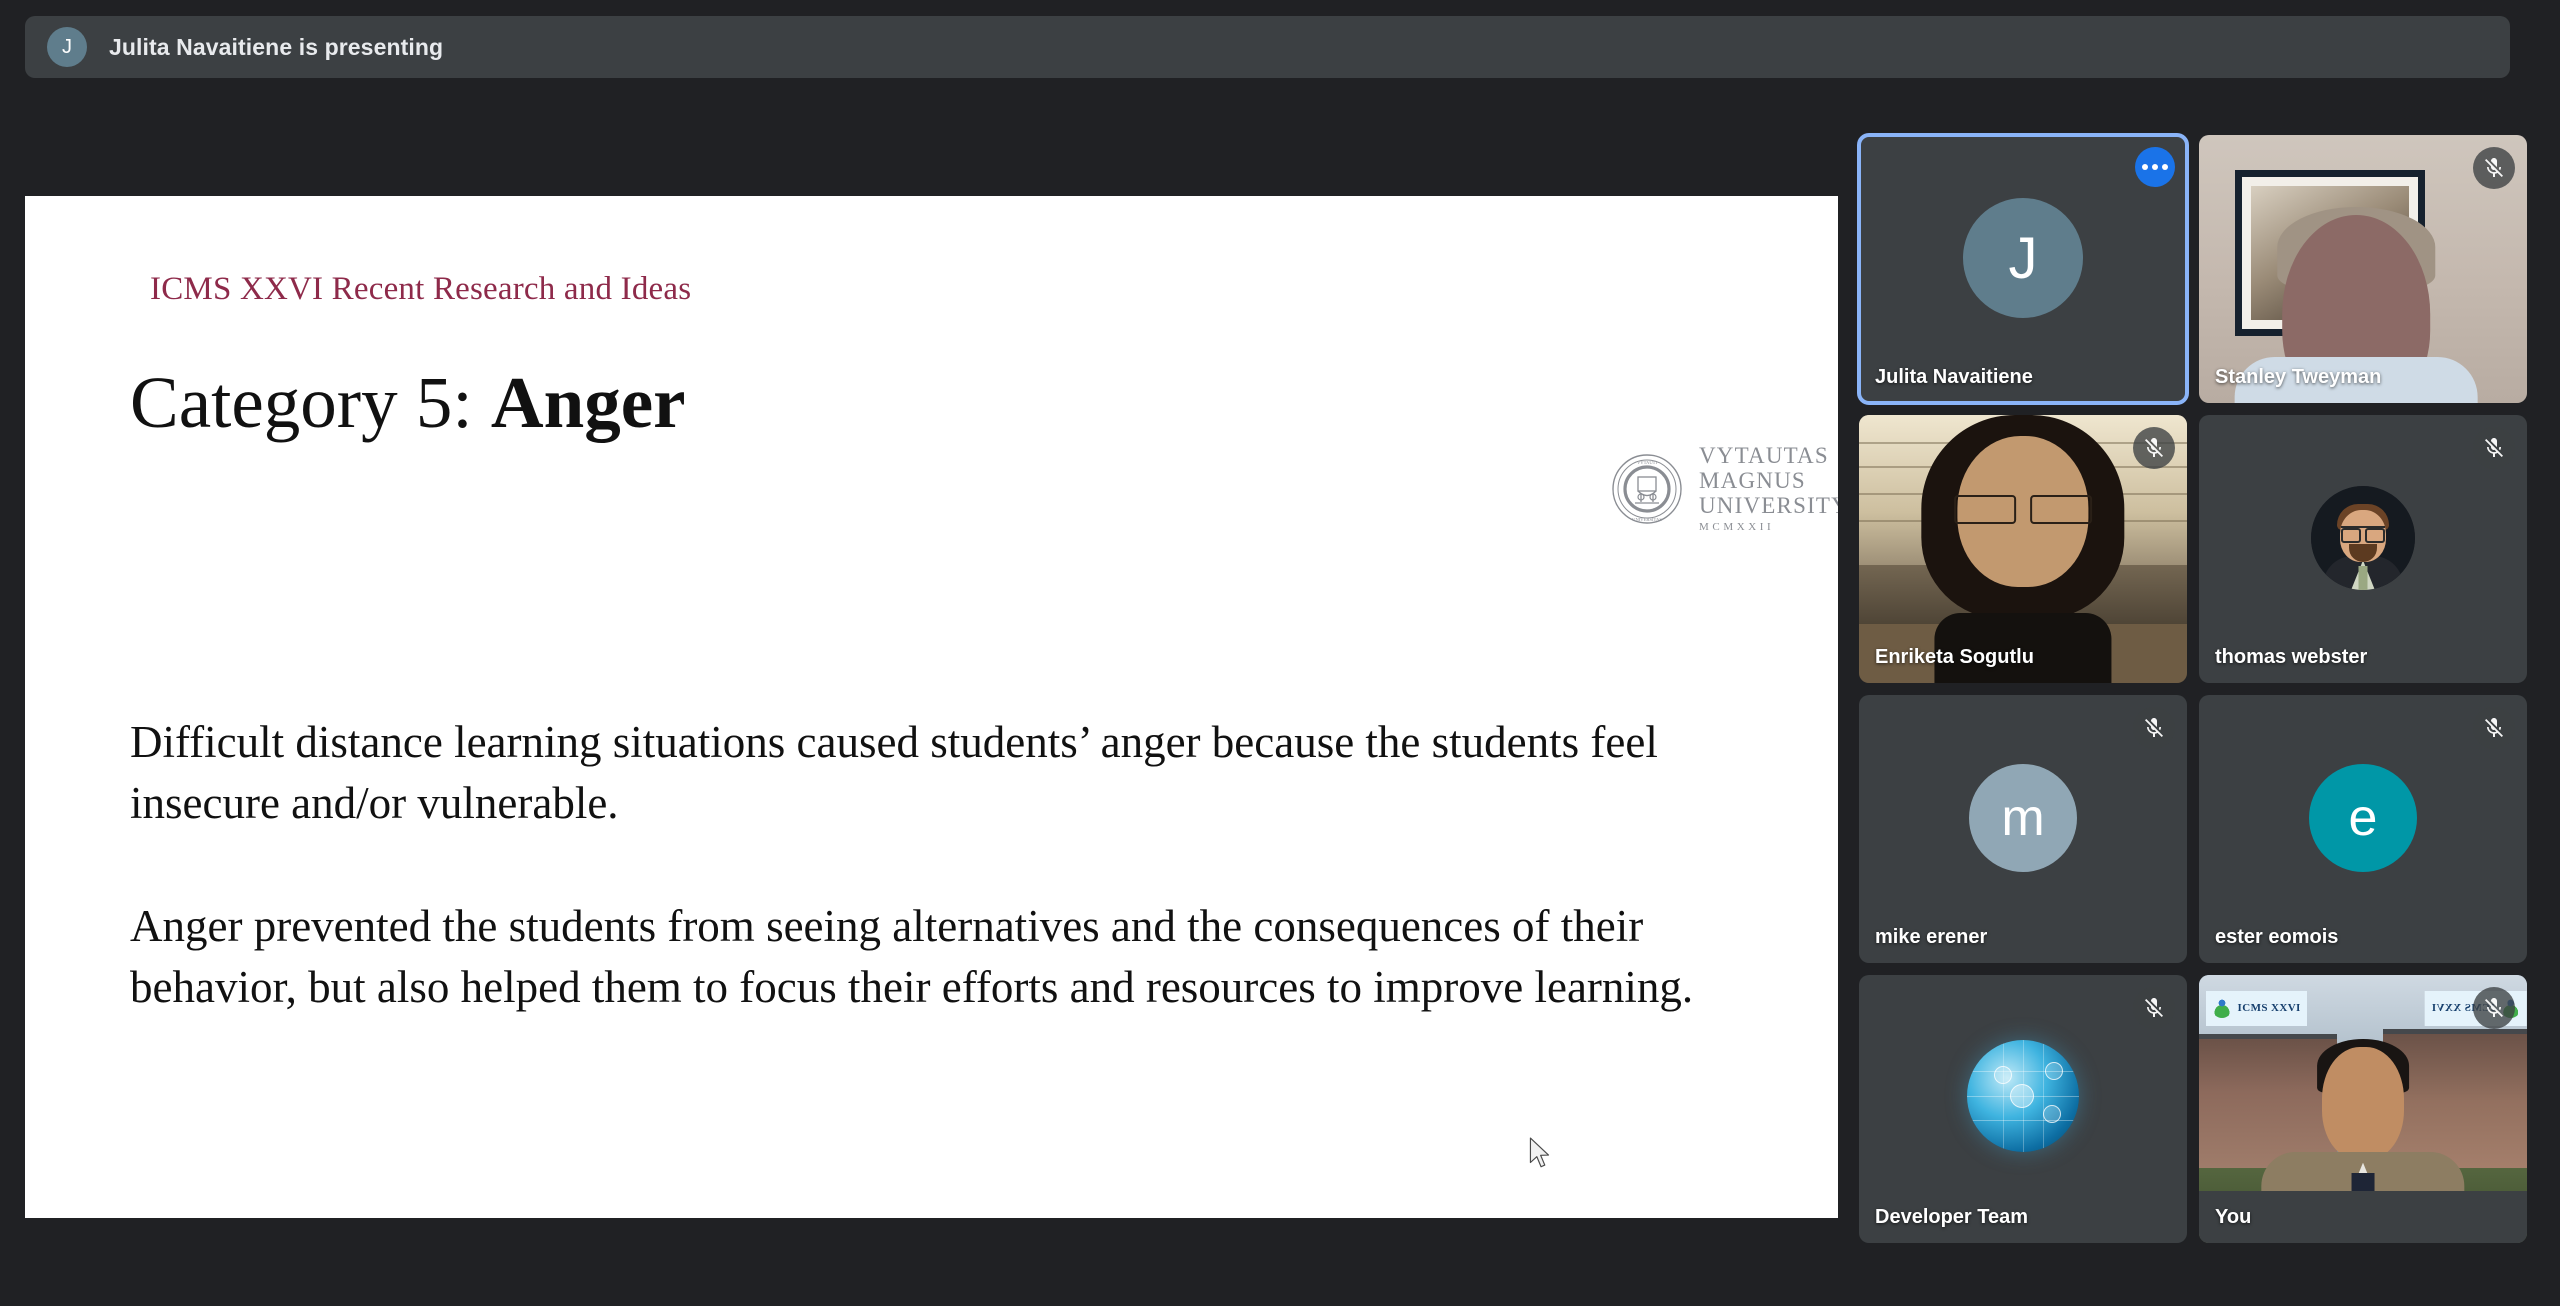 This screenshot has width=2560, height=1306. I want to click on mouse-pointer, so click(1540, 1154).